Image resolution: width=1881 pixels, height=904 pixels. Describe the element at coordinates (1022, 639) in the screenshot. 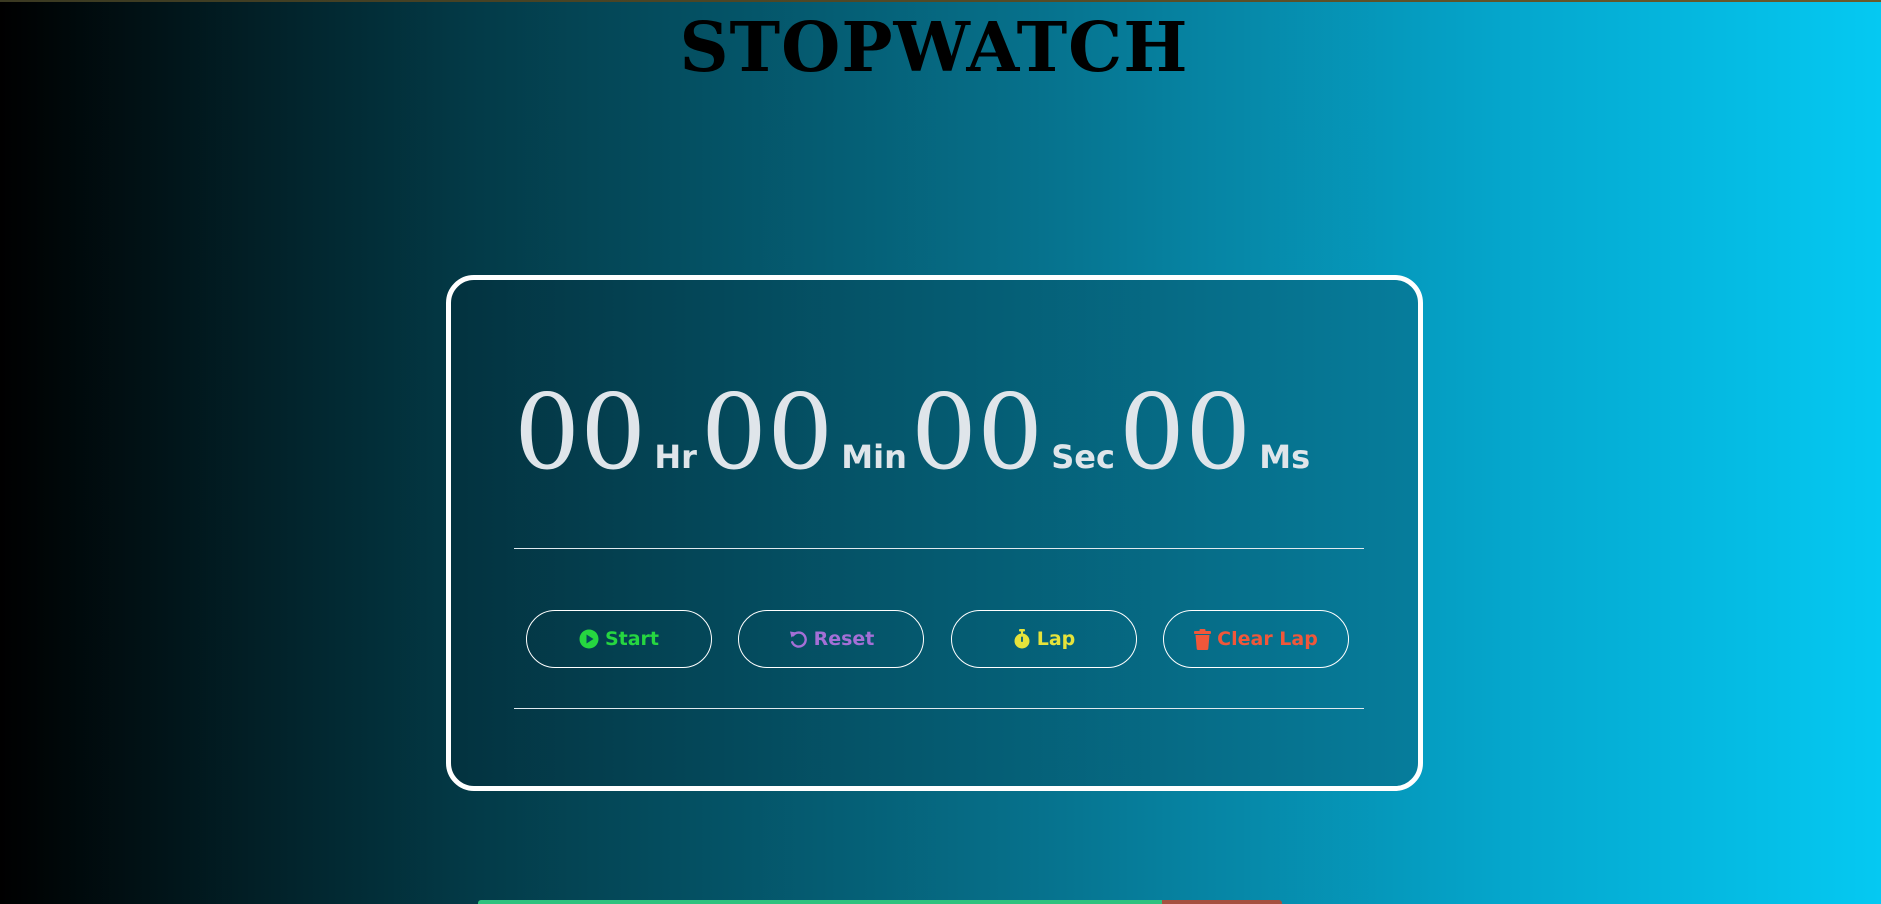

I see `stopwatch-icon` at that location.